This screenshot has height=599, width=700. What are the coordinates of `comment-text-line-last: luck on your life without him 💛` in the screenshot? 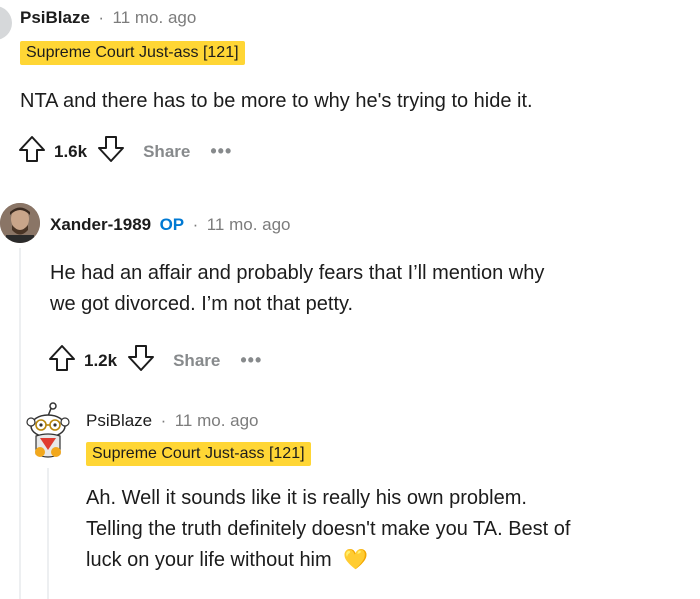 It's located at (328, 560).